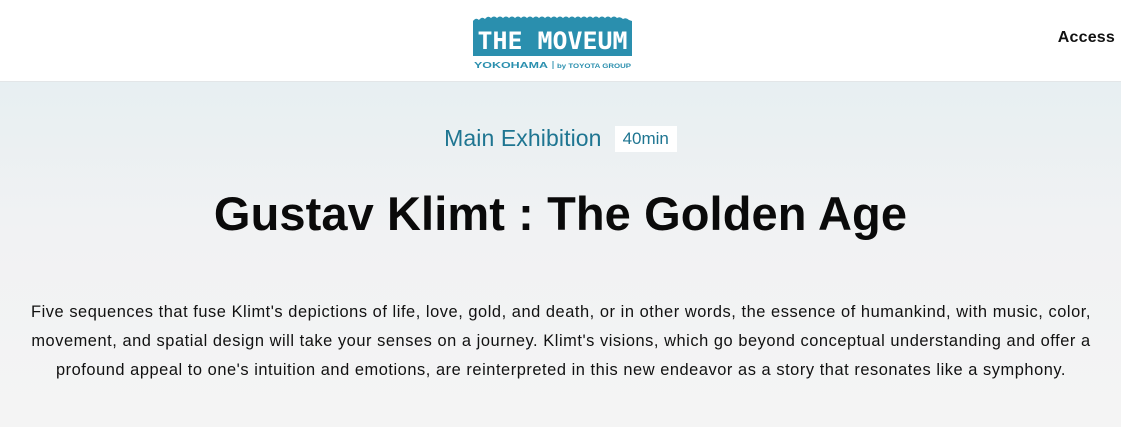 Image resolution: width=1121 pixels, height=427 pixels. What do you see at coordinates (560, 213) in the screenshot?
I see `exhibition-title: Gustav Klimt : The Golden Age` at bounding box center [560, 213].